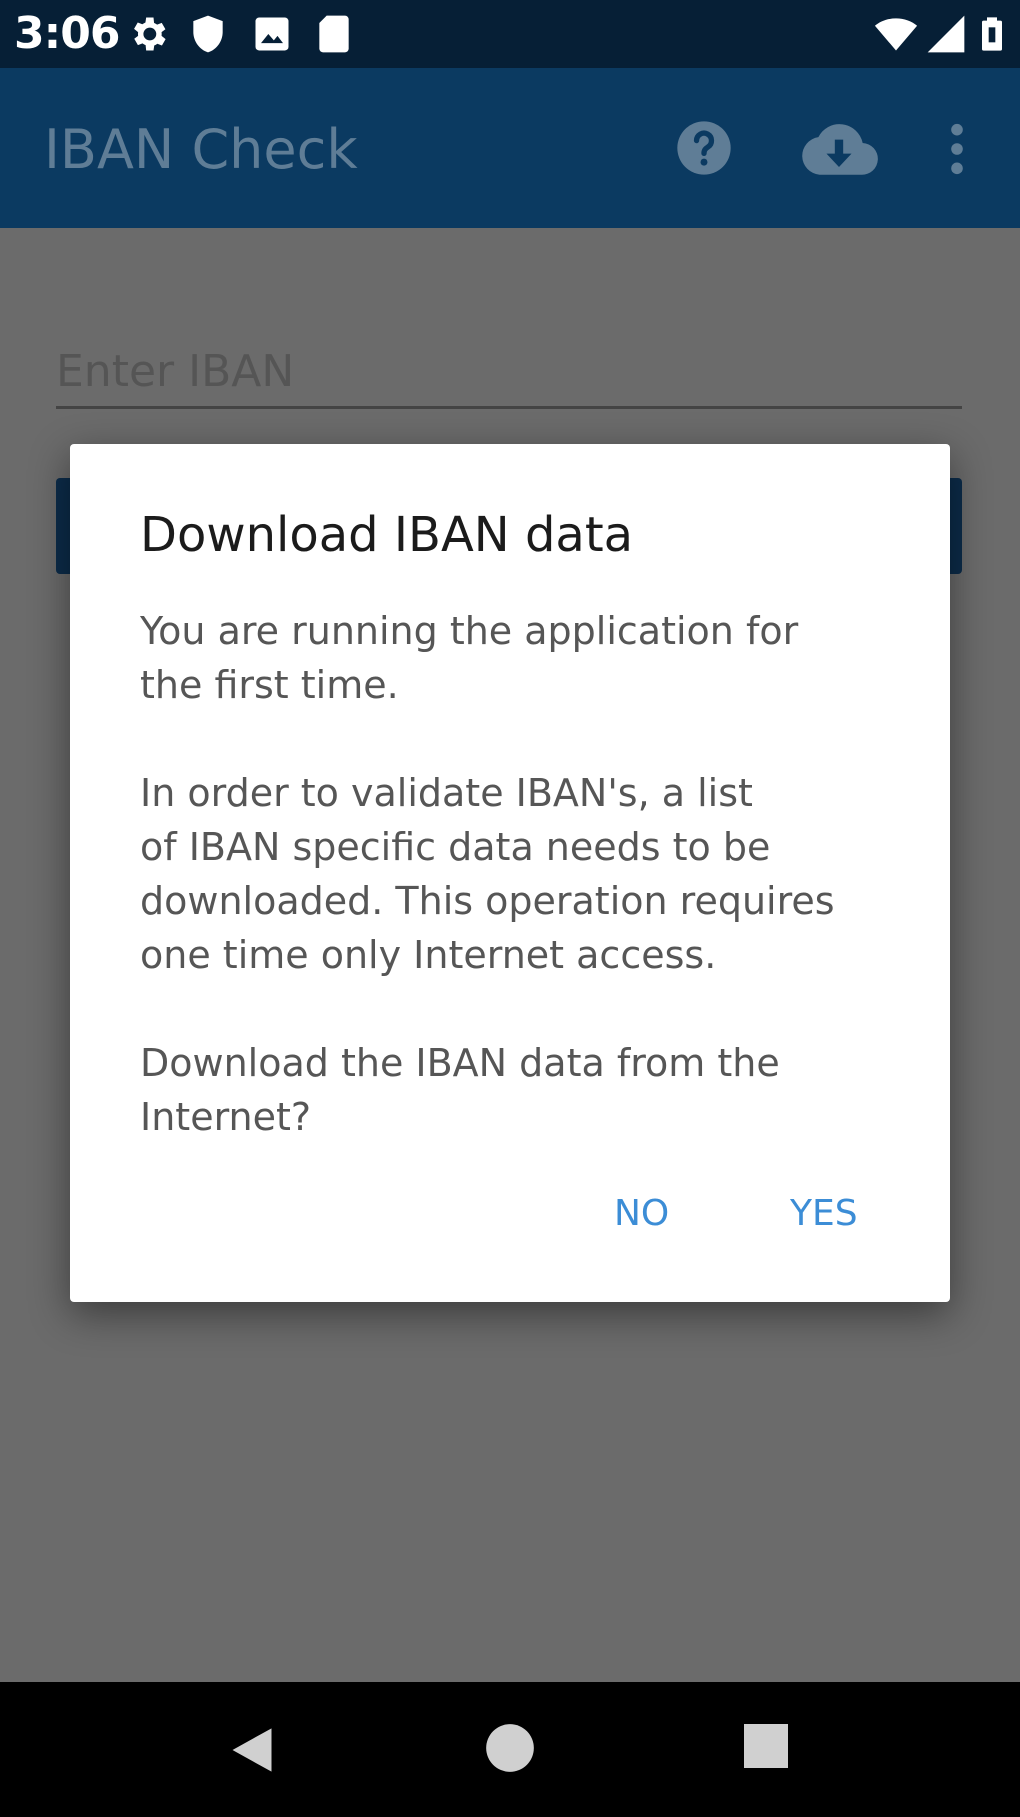 Image resolution: width=1020 pixels, height=1817 pixels. Describe the element at coordinates (387, 535) in the screenshot. I see `dialog-title: Download IBAN data` at that location.